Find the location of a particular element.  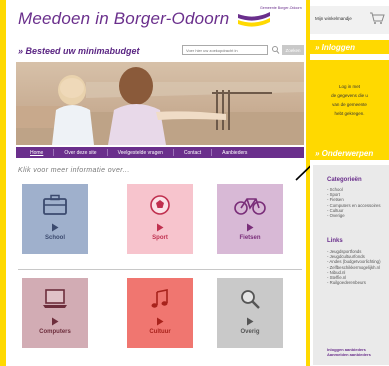

link-item: - Ruilgoederenbeurs is located at coordinates (354, 282).